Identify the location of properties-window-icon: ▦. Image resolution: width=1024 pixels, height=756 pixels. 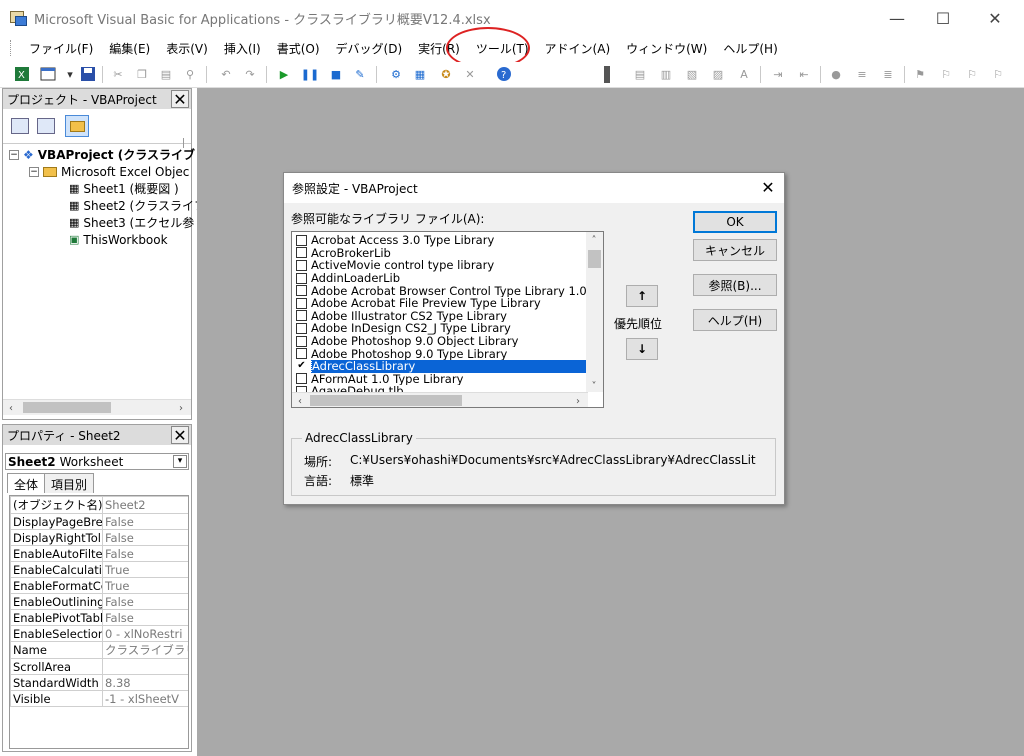
(420, 74).